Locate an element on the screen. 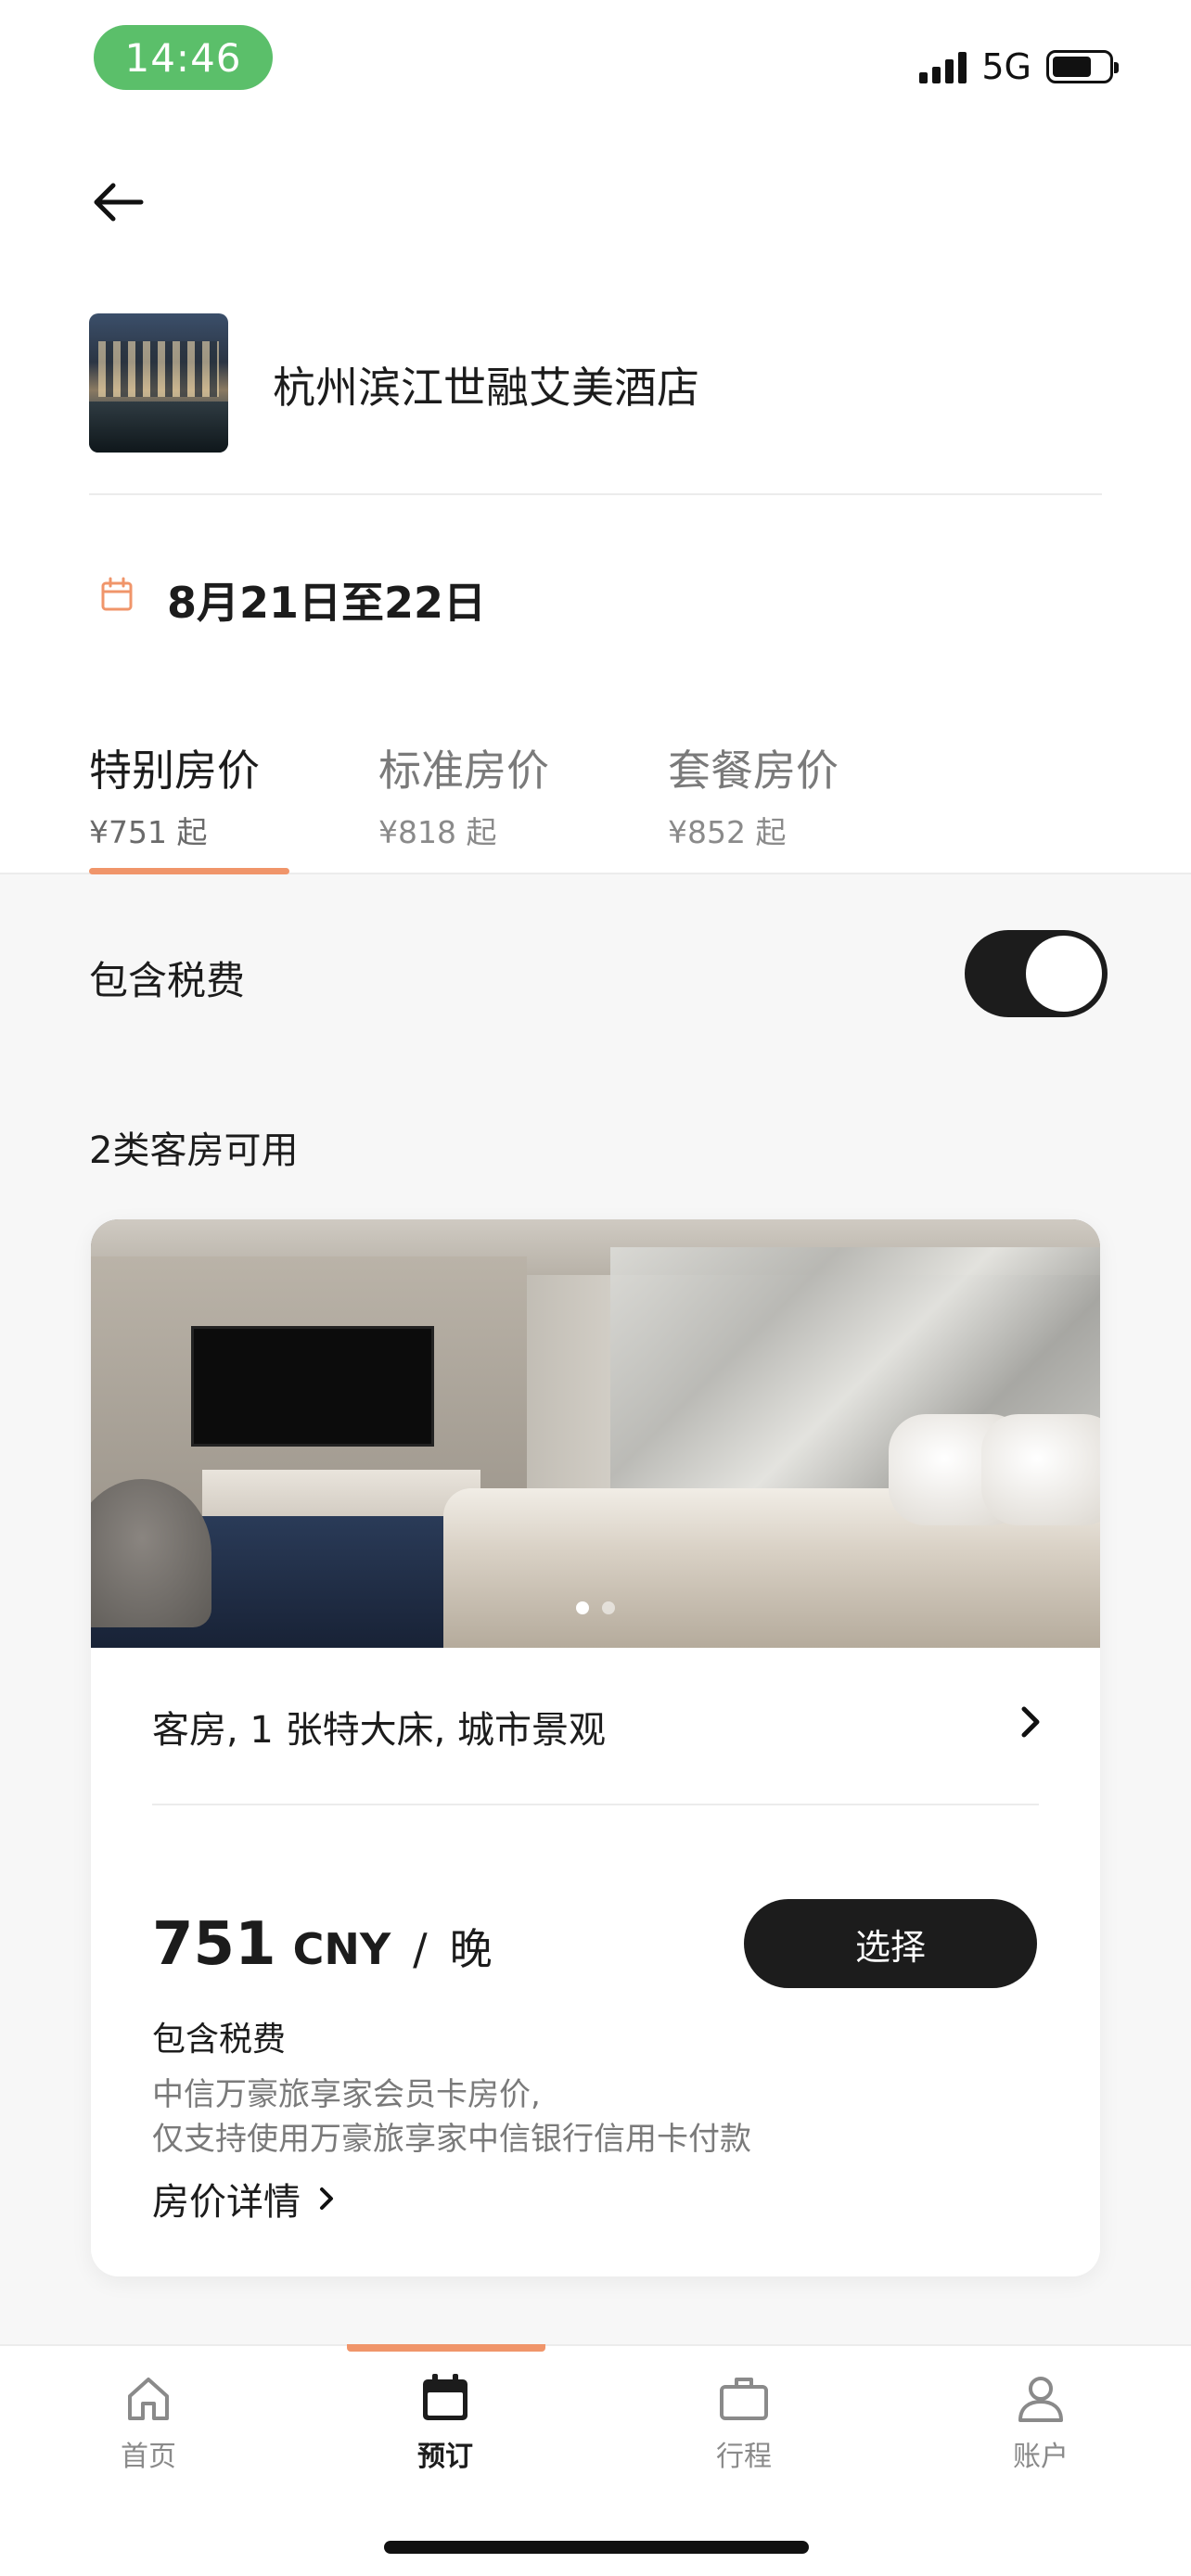 The image size is (1191, 2576). hotel-thumbnail is located at coordinates (158, 383).